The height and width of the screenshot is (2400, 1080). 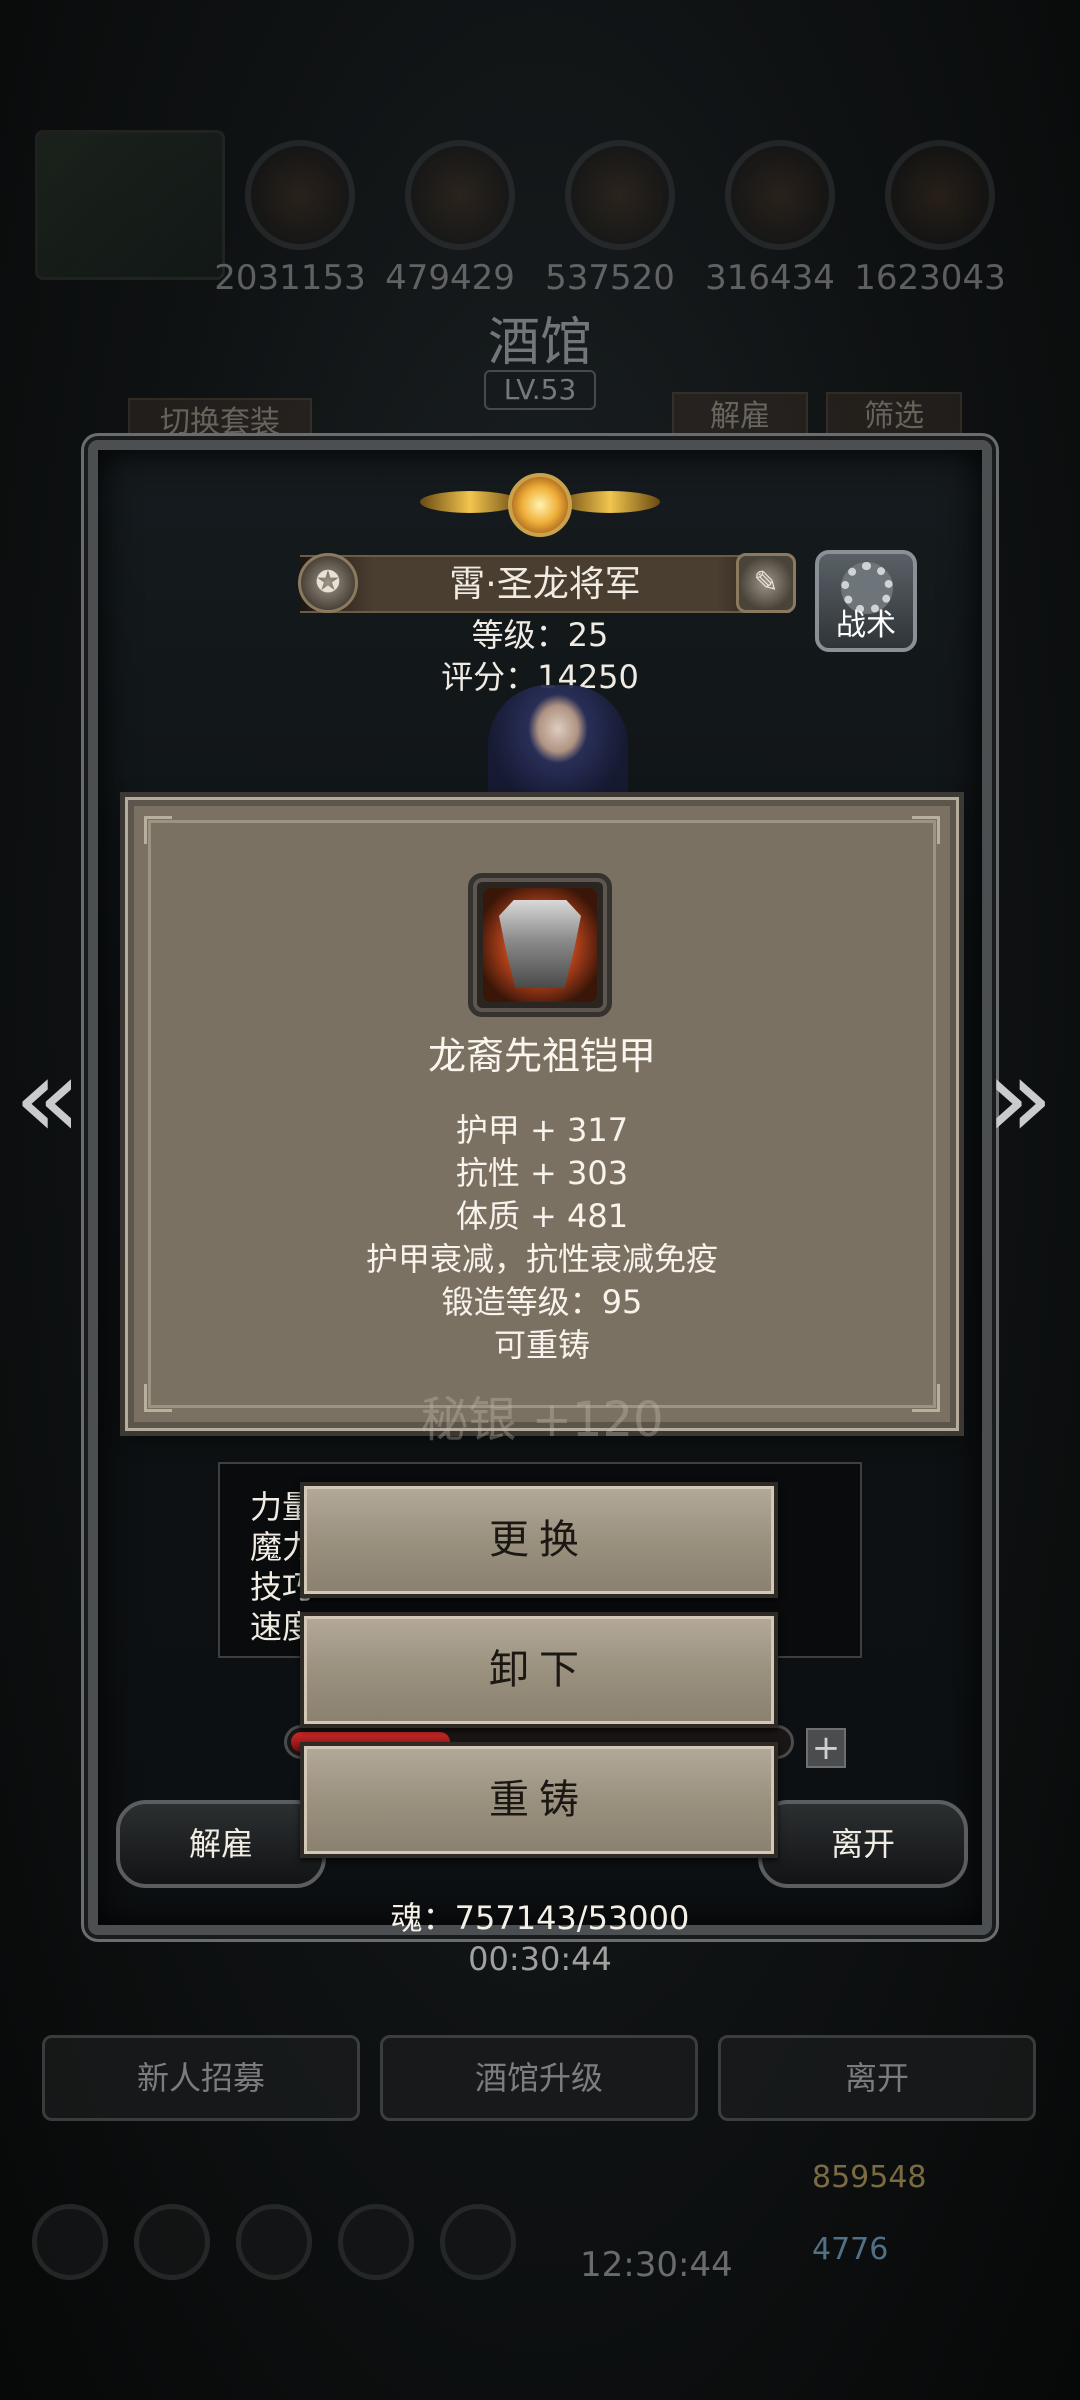 What do you see at coordinates (540, 635) in the screenshot?
I see `hero-level: 等级：25` at bounding box center [540, 635].